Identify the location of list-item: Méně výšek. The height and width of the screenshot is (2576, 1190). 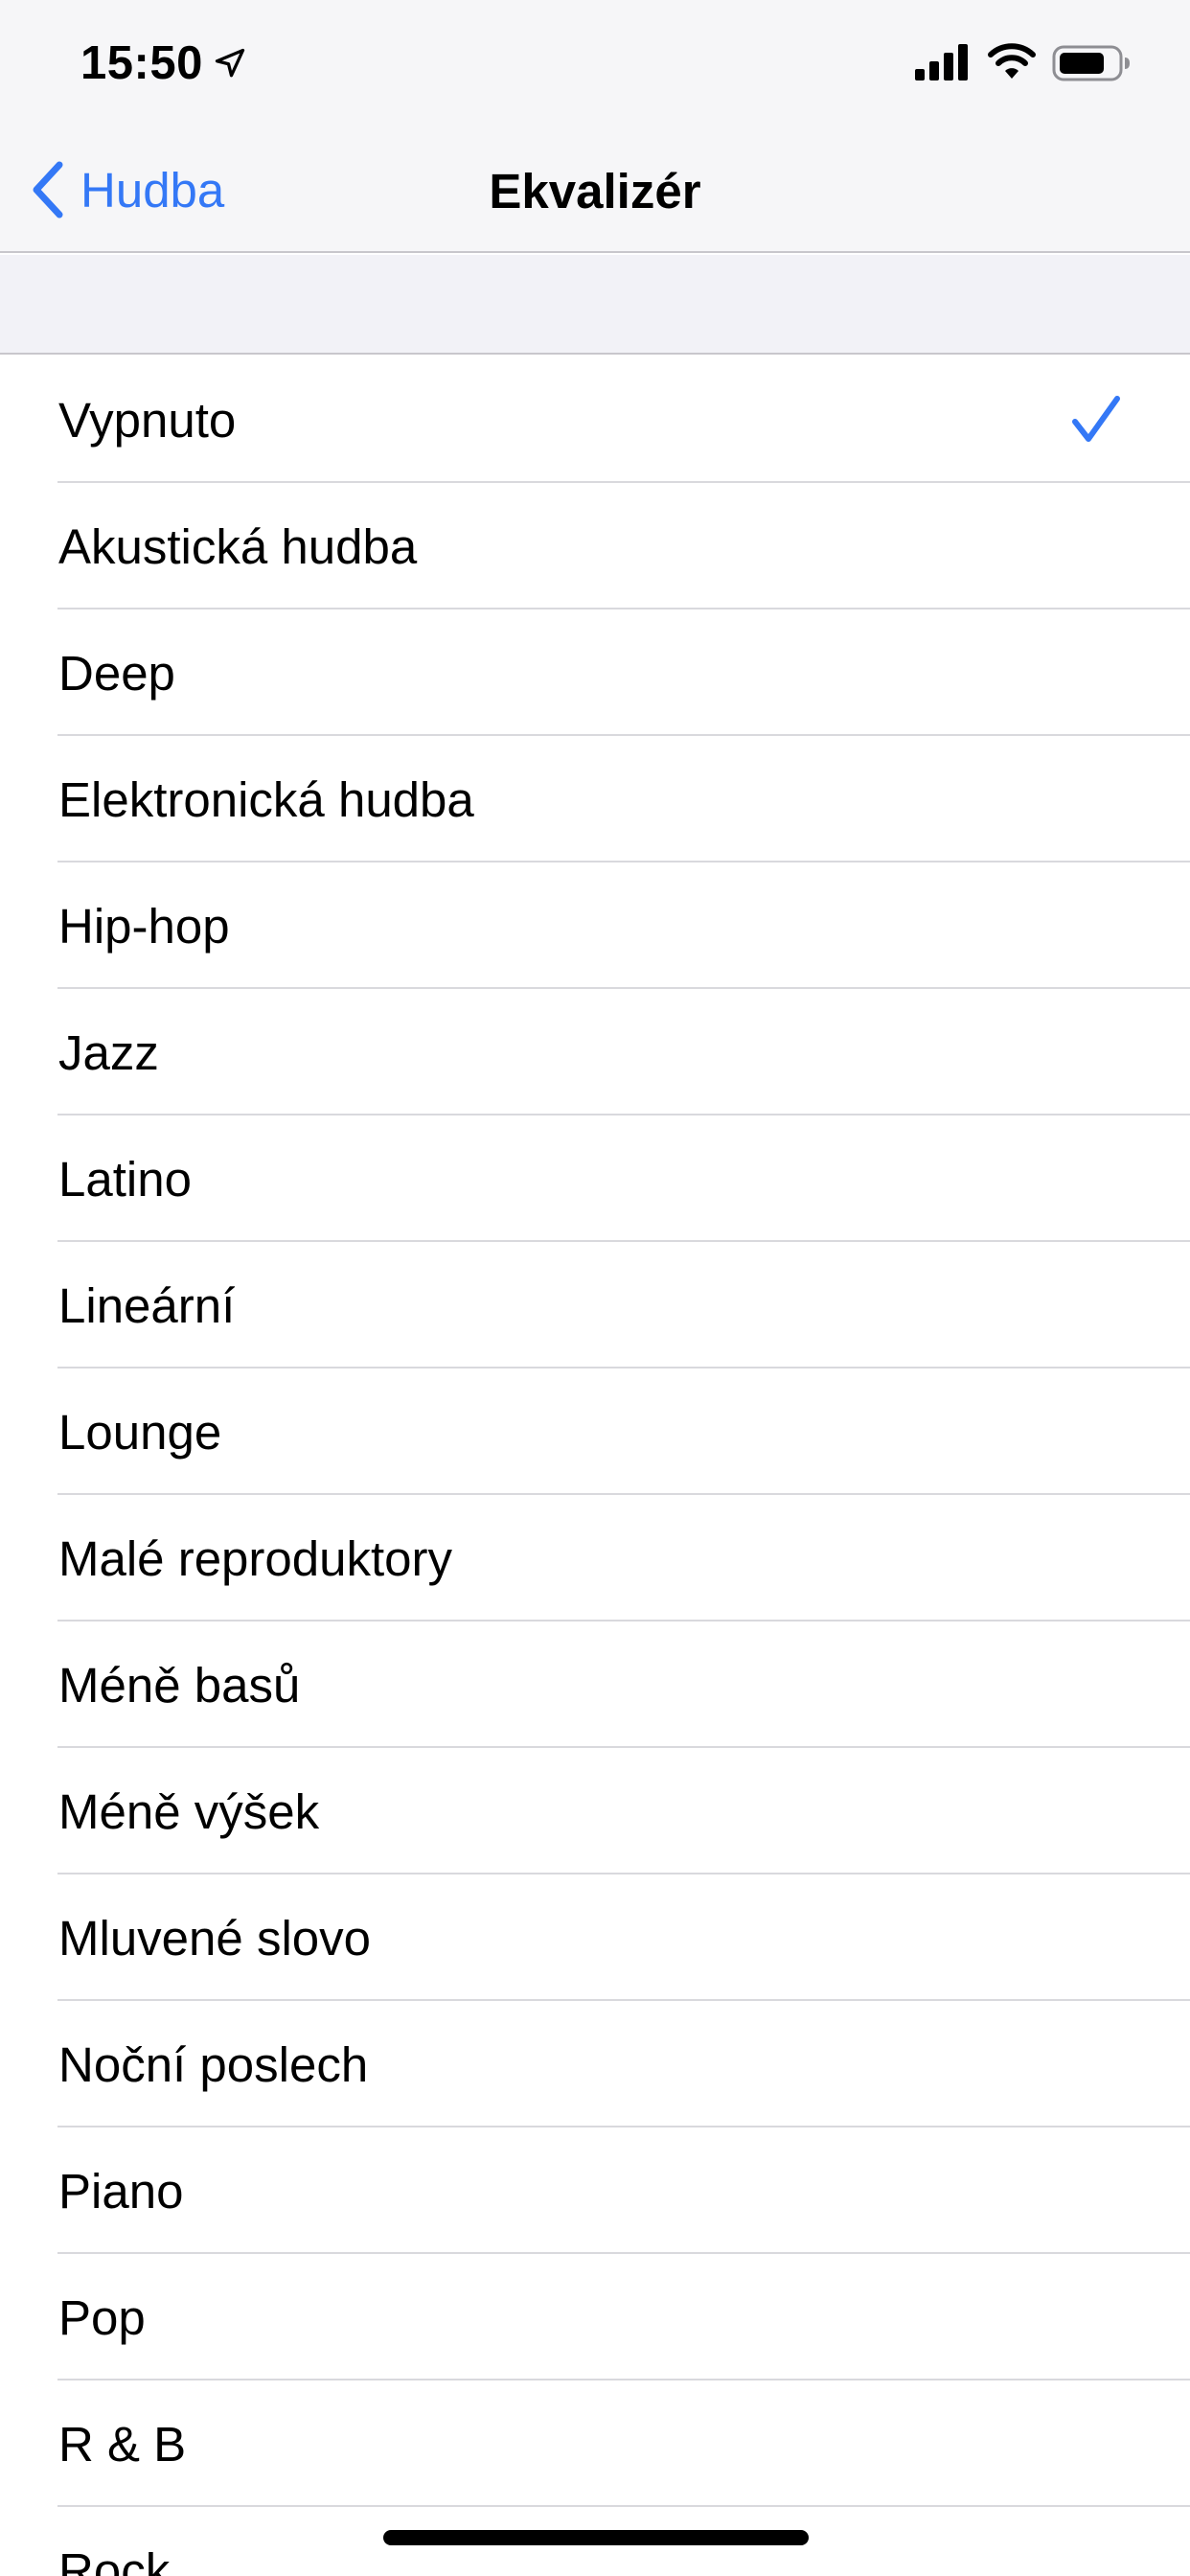
(595, 1811).